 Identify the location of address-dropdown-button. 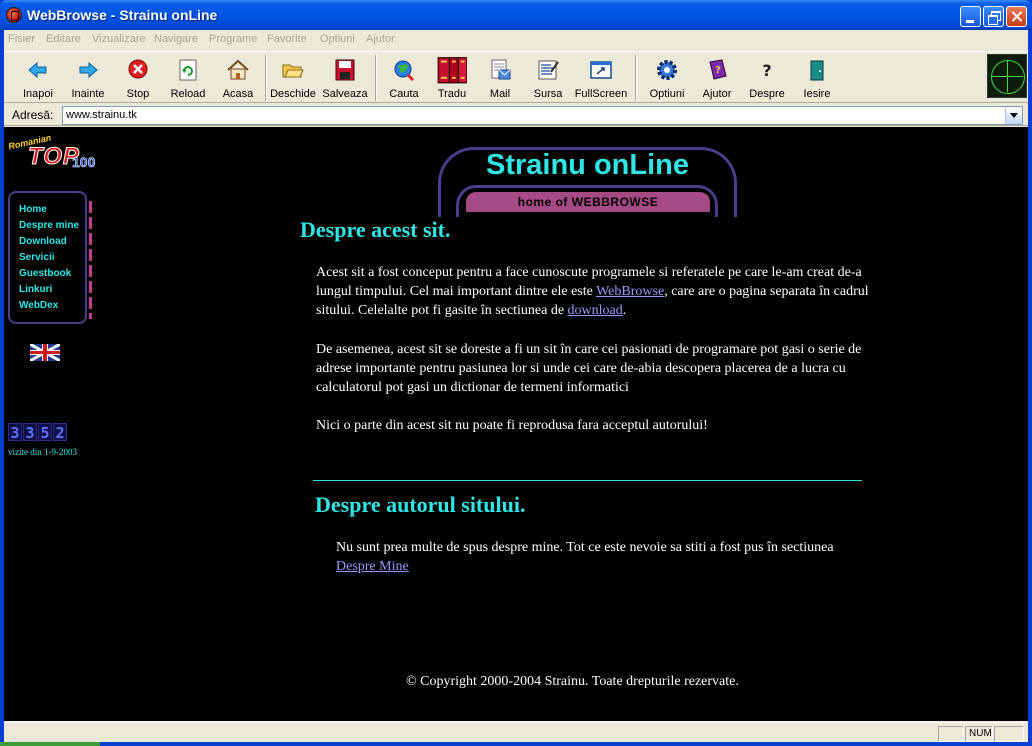
(1013, 115).